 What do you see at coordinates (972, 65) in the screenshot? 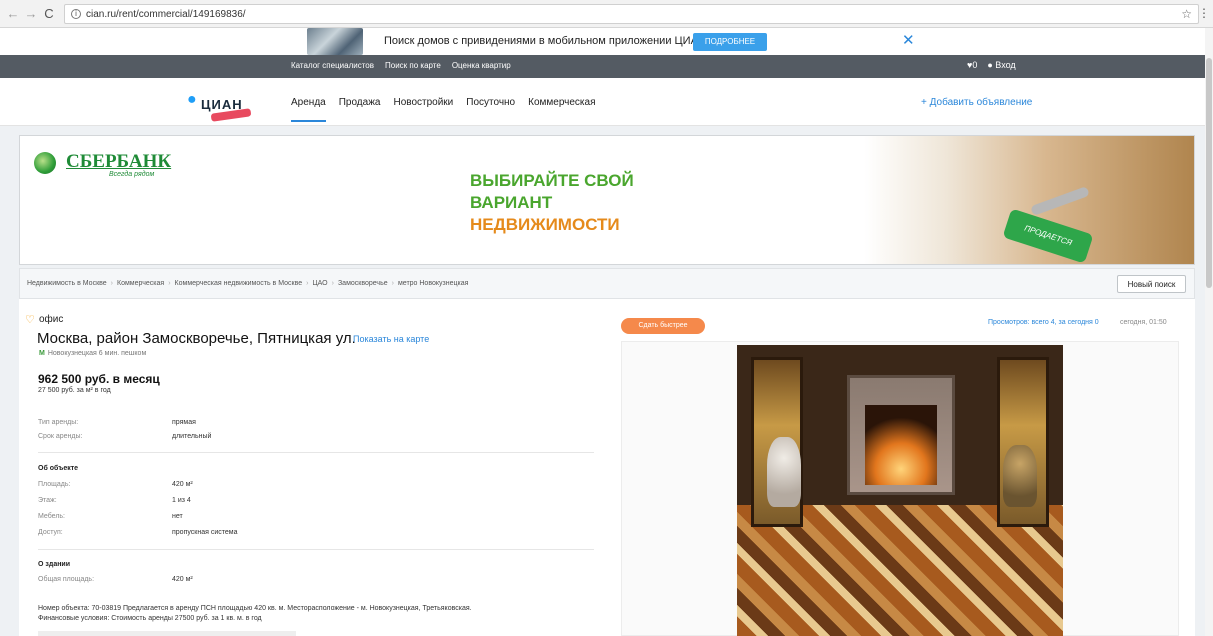
I see `favorites-heart-icon: ♥0` at bounding box center [972, 65].